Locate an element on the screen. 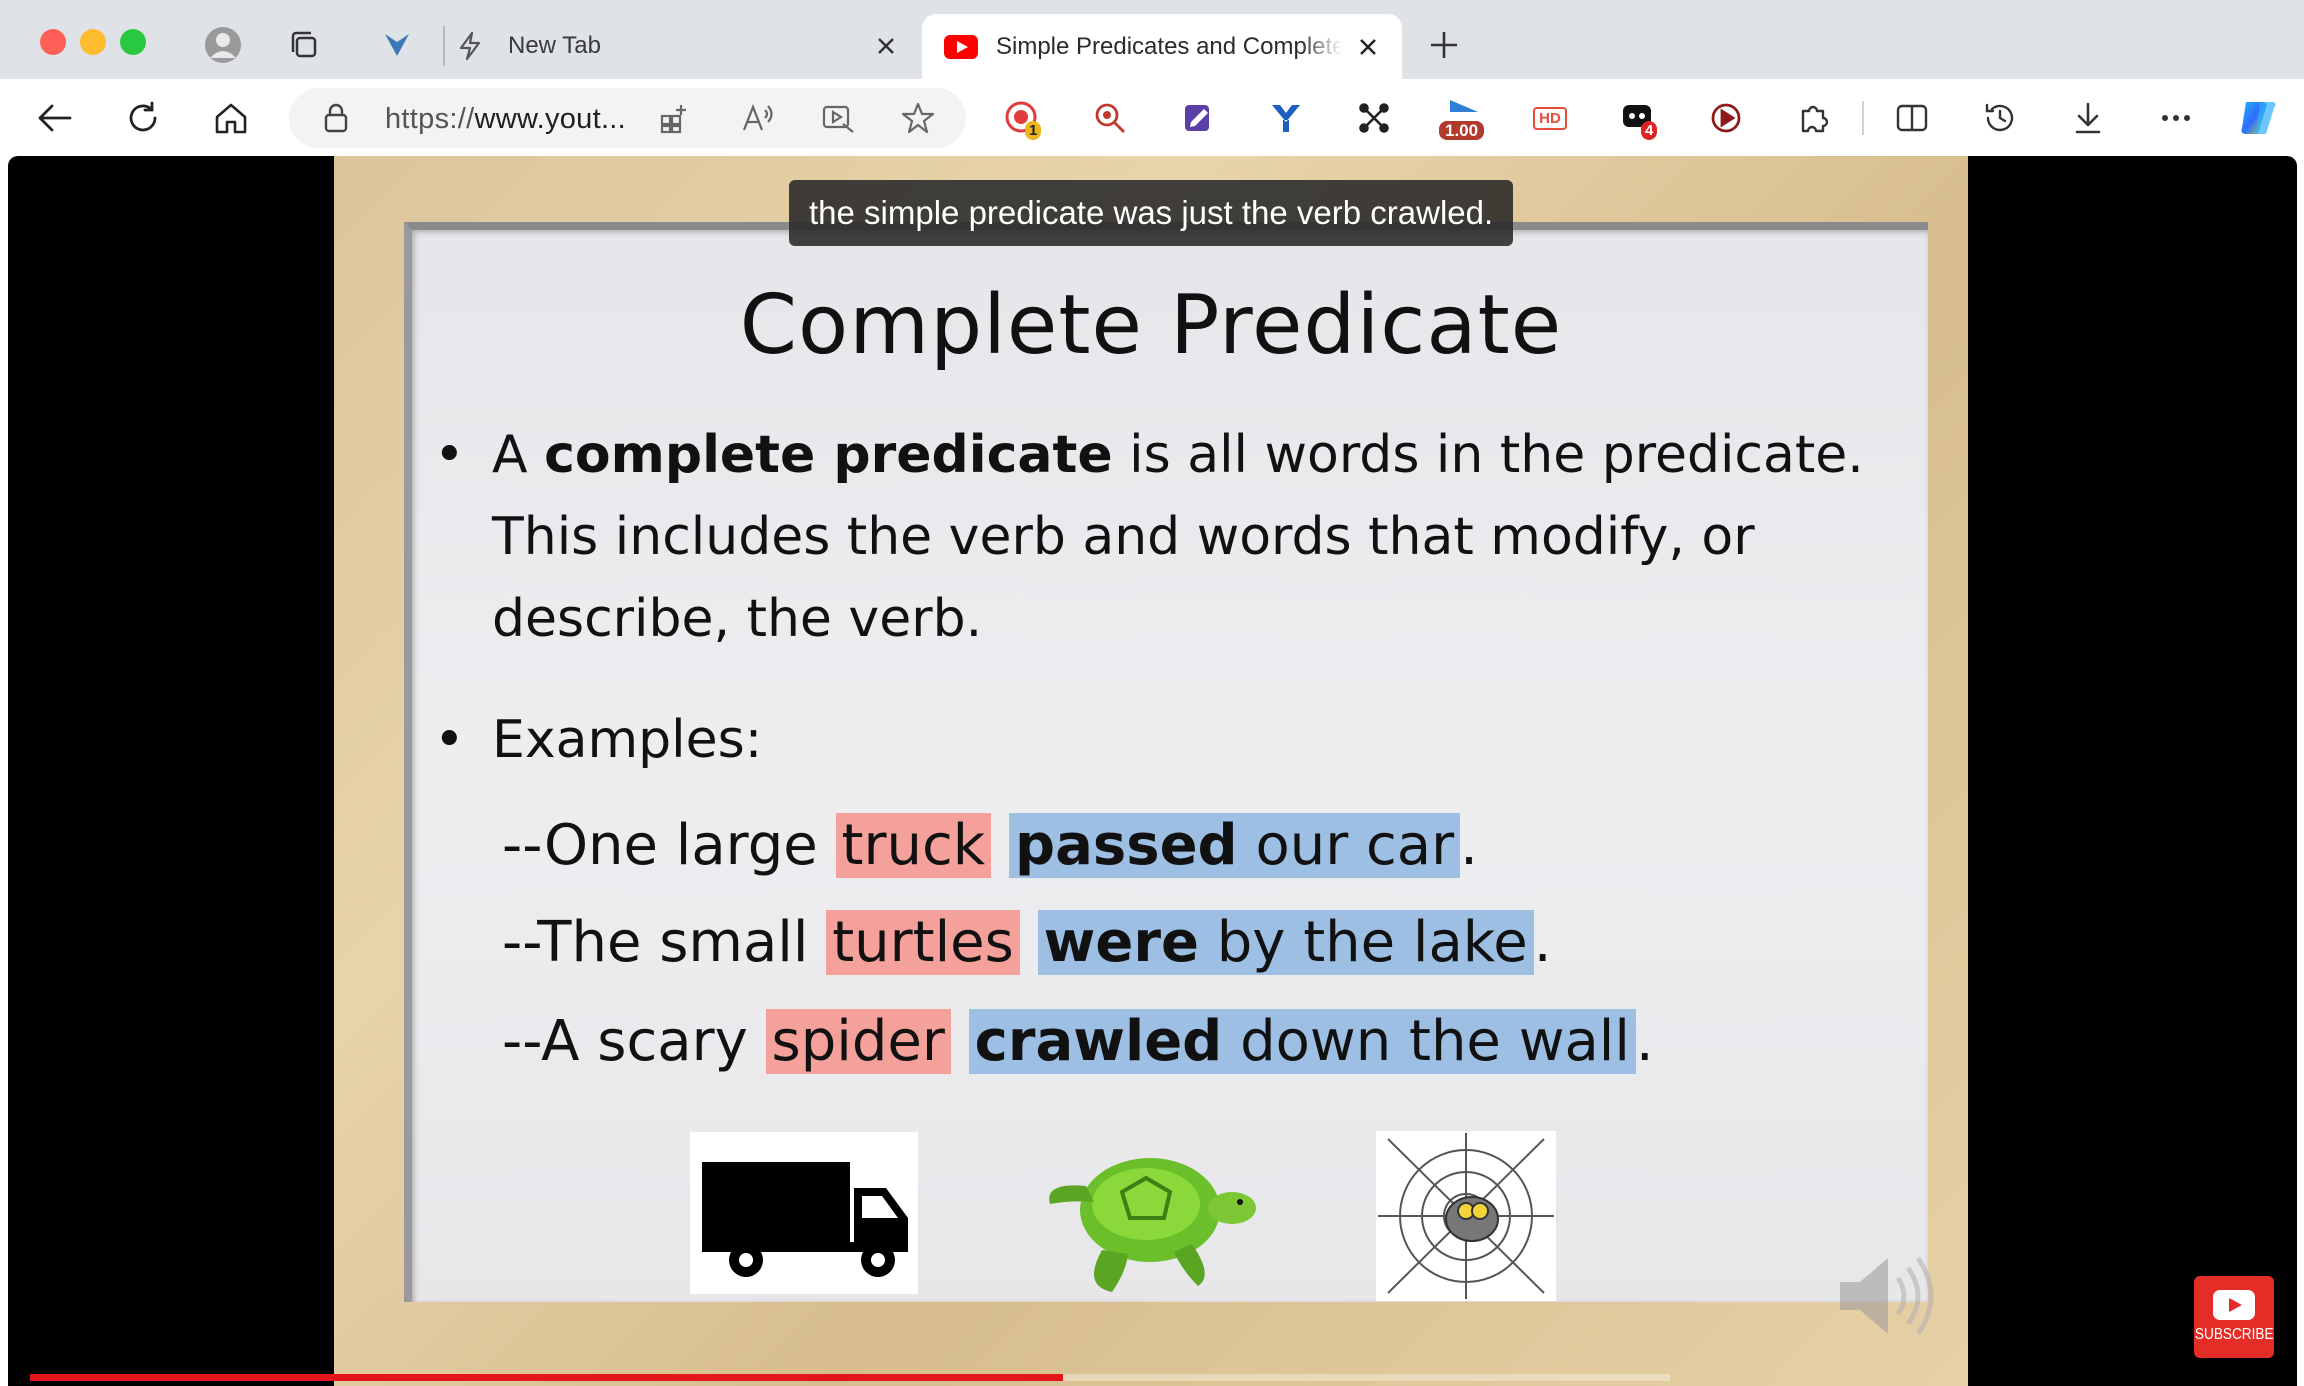 The image size is (2304, 1386). example-verb: were is located at coordinates (1121, 942).